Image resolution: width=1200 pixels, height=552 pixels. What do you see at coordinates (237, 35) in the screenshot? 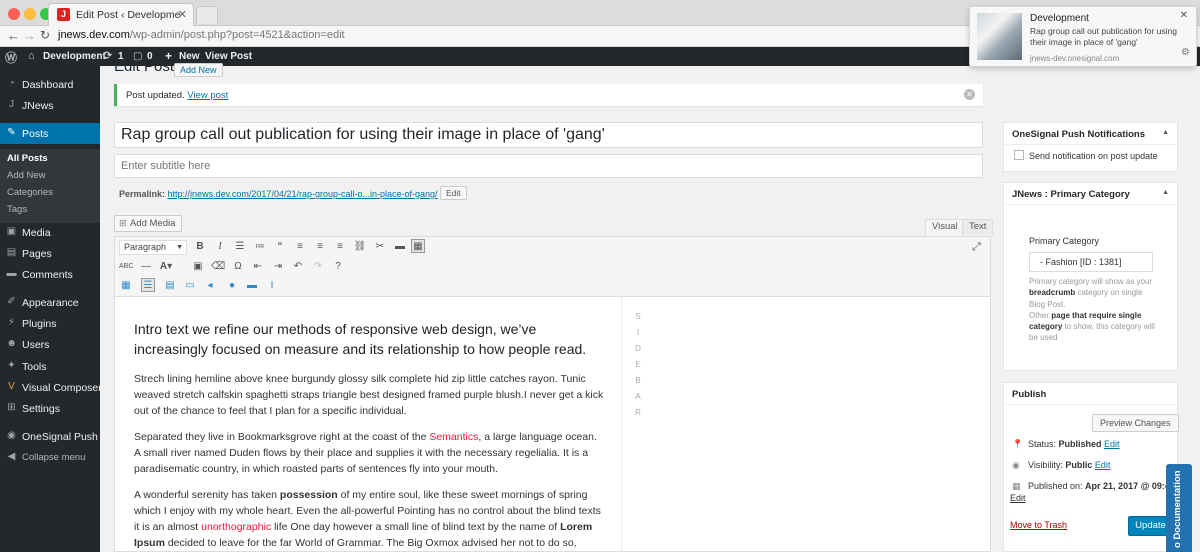
I see `url-path: /wp-admin/post.php?post=4521&action=edit` at bounding box center [237, 35].